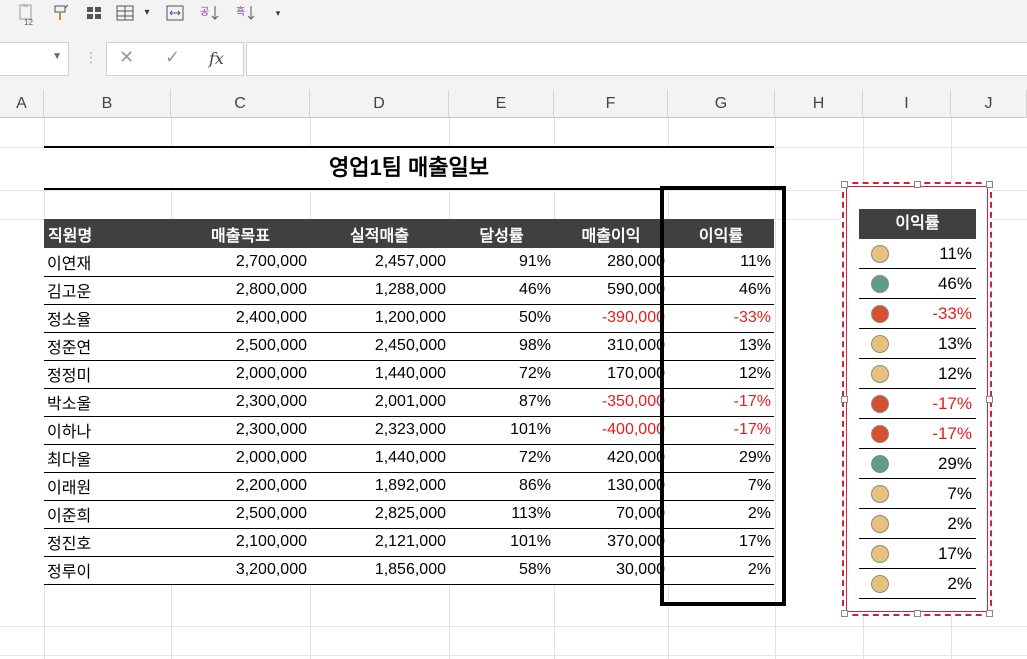 The width and height of the screenshot is (1027, 659). I want to click on cell-rate: 98%, so click(501, 346).